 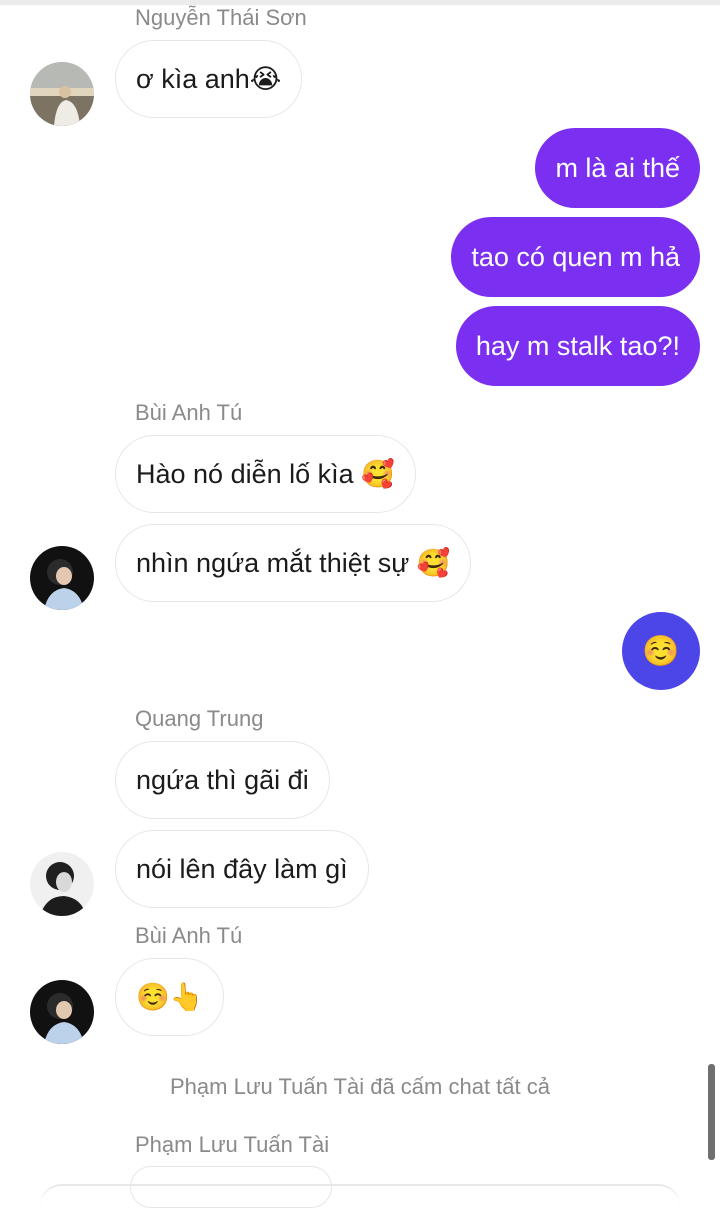 What do you see at coordinates (577, 346) in the screenshot?
I see `outgoing-message-bubble: hay m stalk tao?!` at bounding box center [577, 346].